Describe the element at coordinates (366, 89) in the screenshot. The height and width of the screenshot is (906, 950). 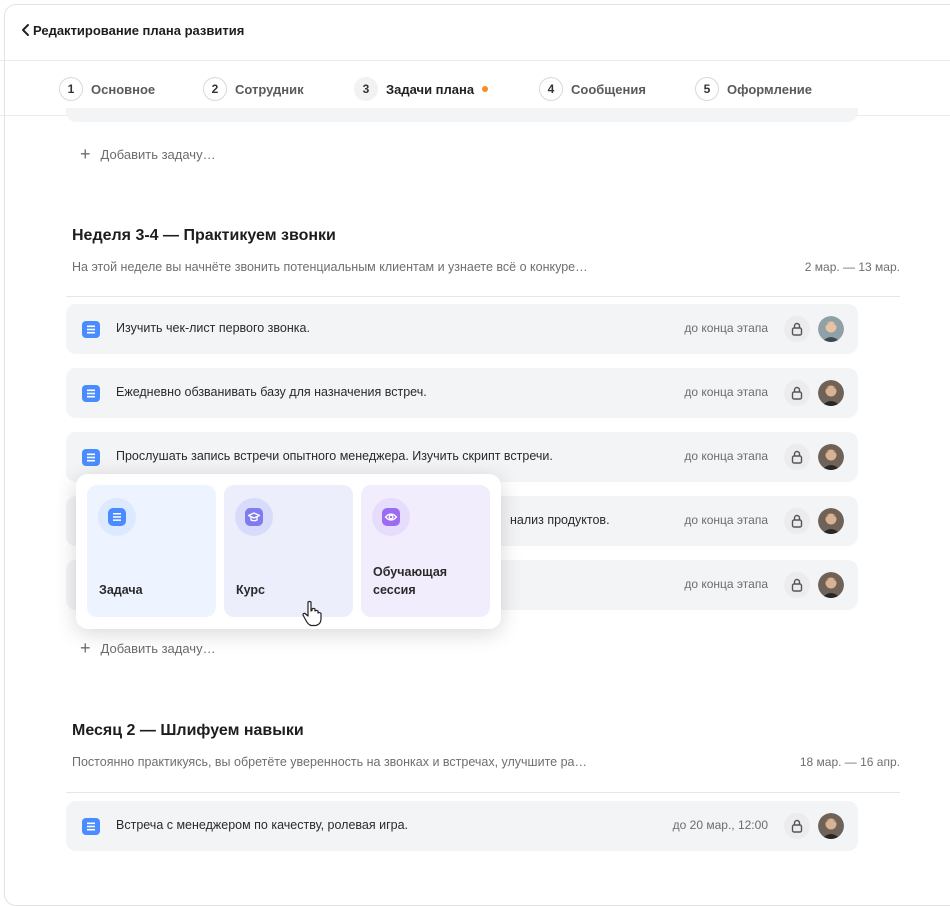
I see `tab-number: 3` at that location.